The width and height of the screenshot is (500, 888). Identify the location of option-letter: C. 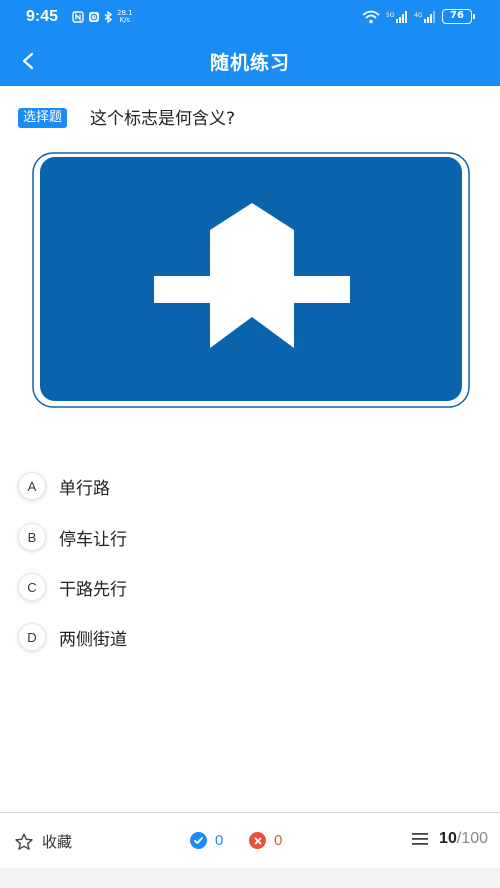
(32, 587).